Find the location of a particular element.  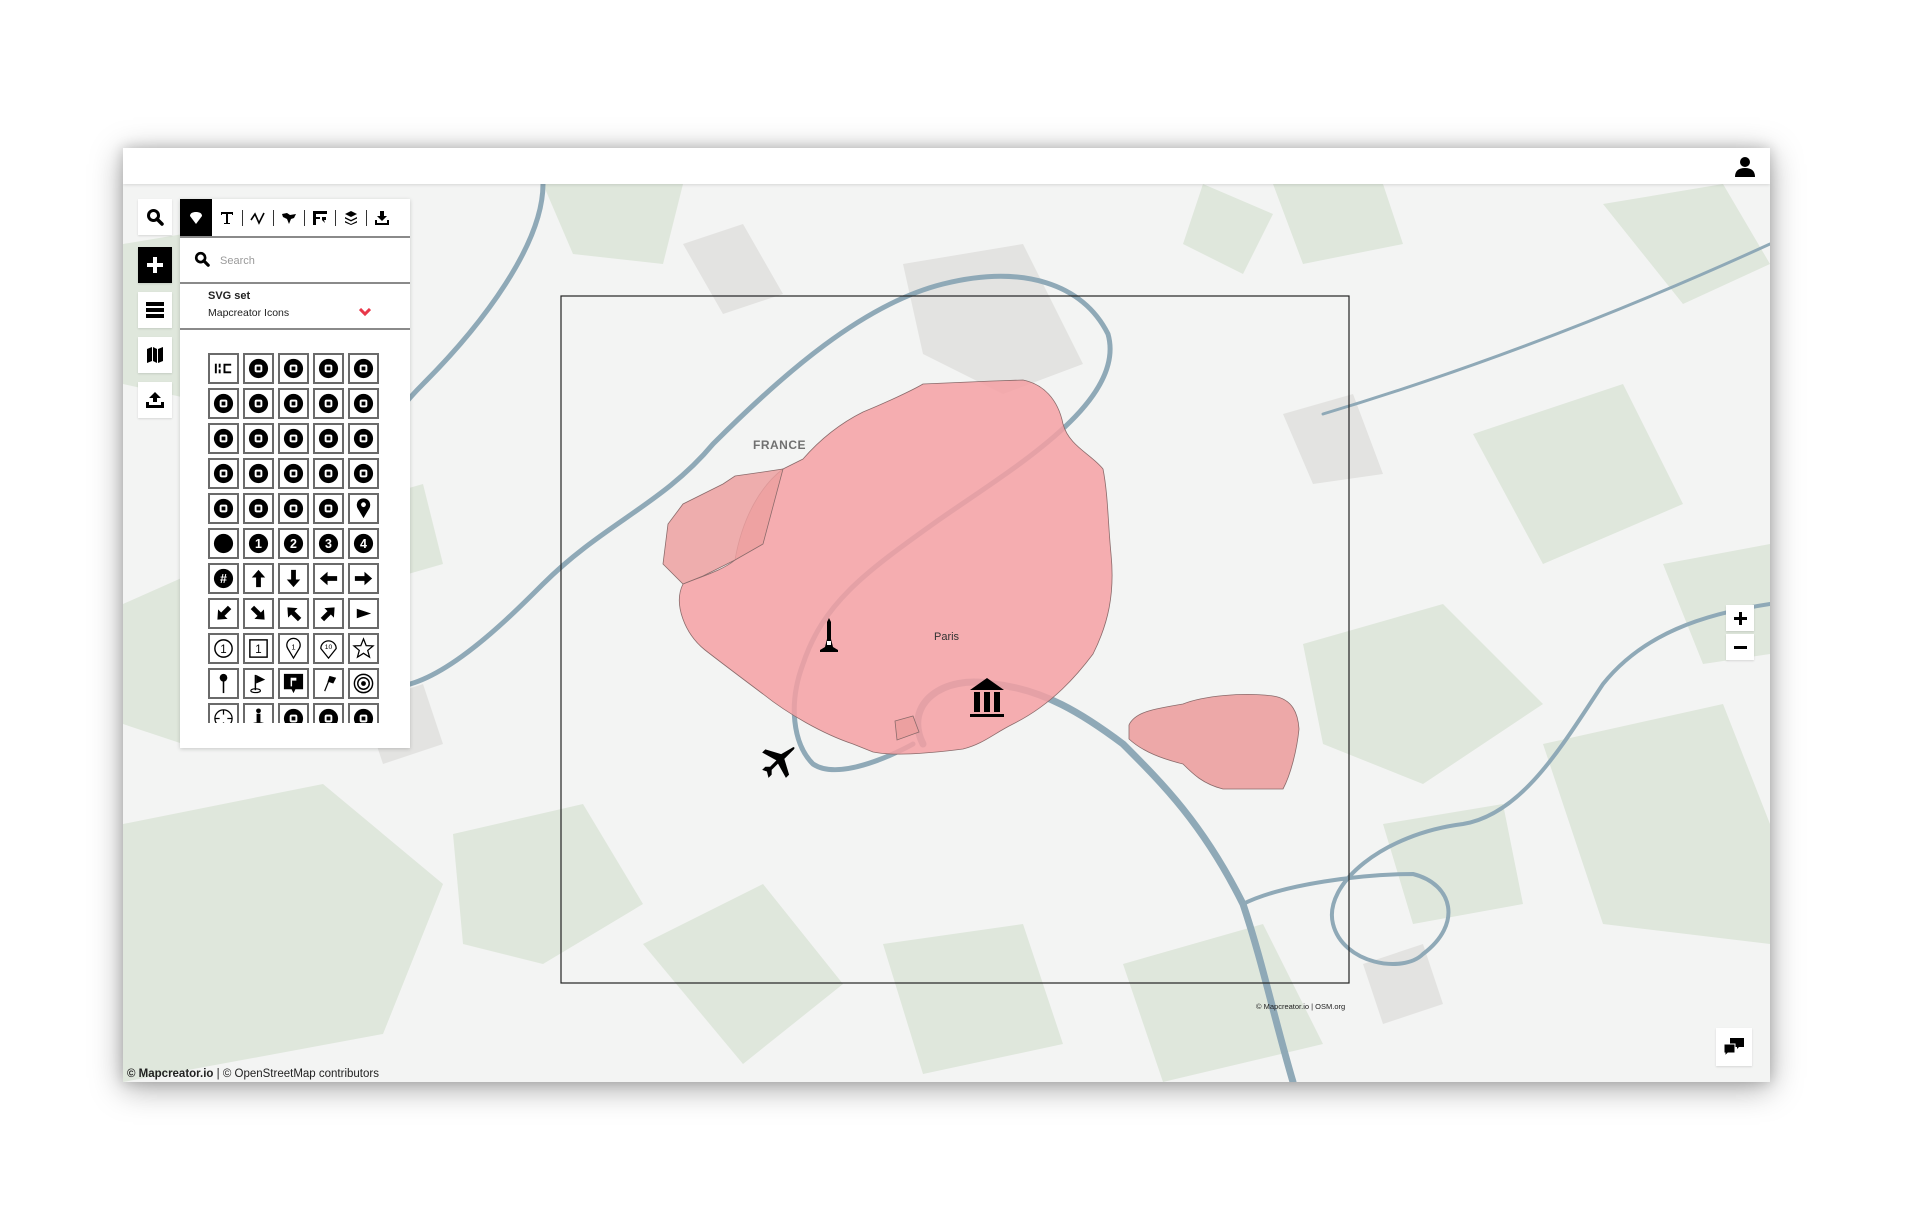

icon-option-pylon is located at coordinates (328, 508).